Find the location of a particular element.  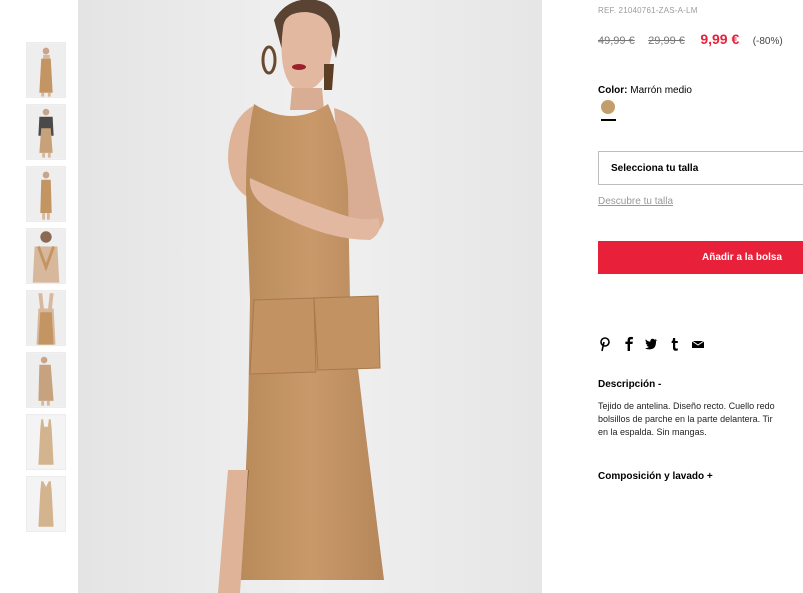

email-icon is located at coordinates (698, 344).